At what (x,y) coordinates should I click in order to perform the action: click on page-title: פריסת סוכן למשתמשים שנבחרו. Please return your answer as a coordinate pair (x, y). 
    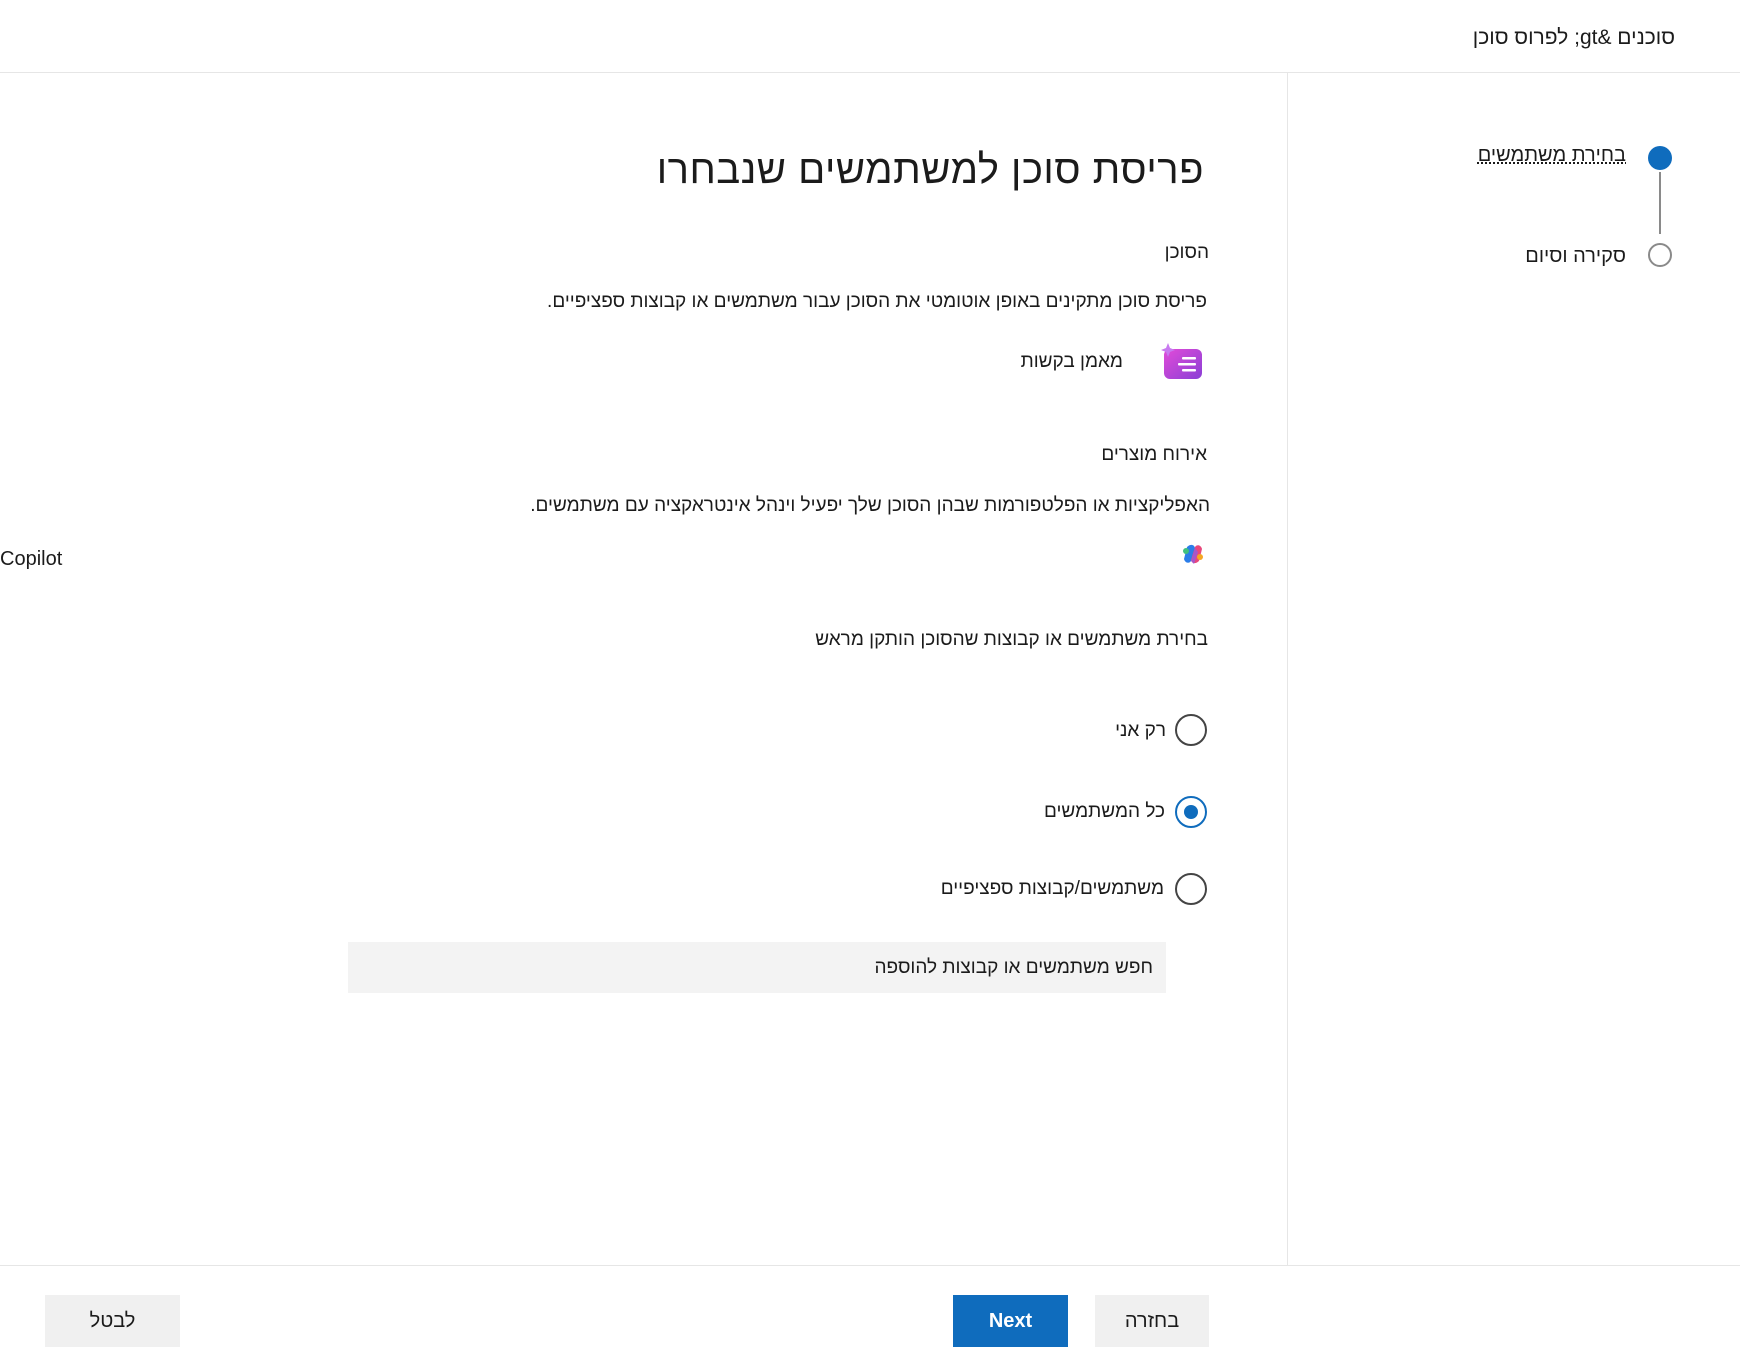
    Looking at the image, I should click on (930, 170).